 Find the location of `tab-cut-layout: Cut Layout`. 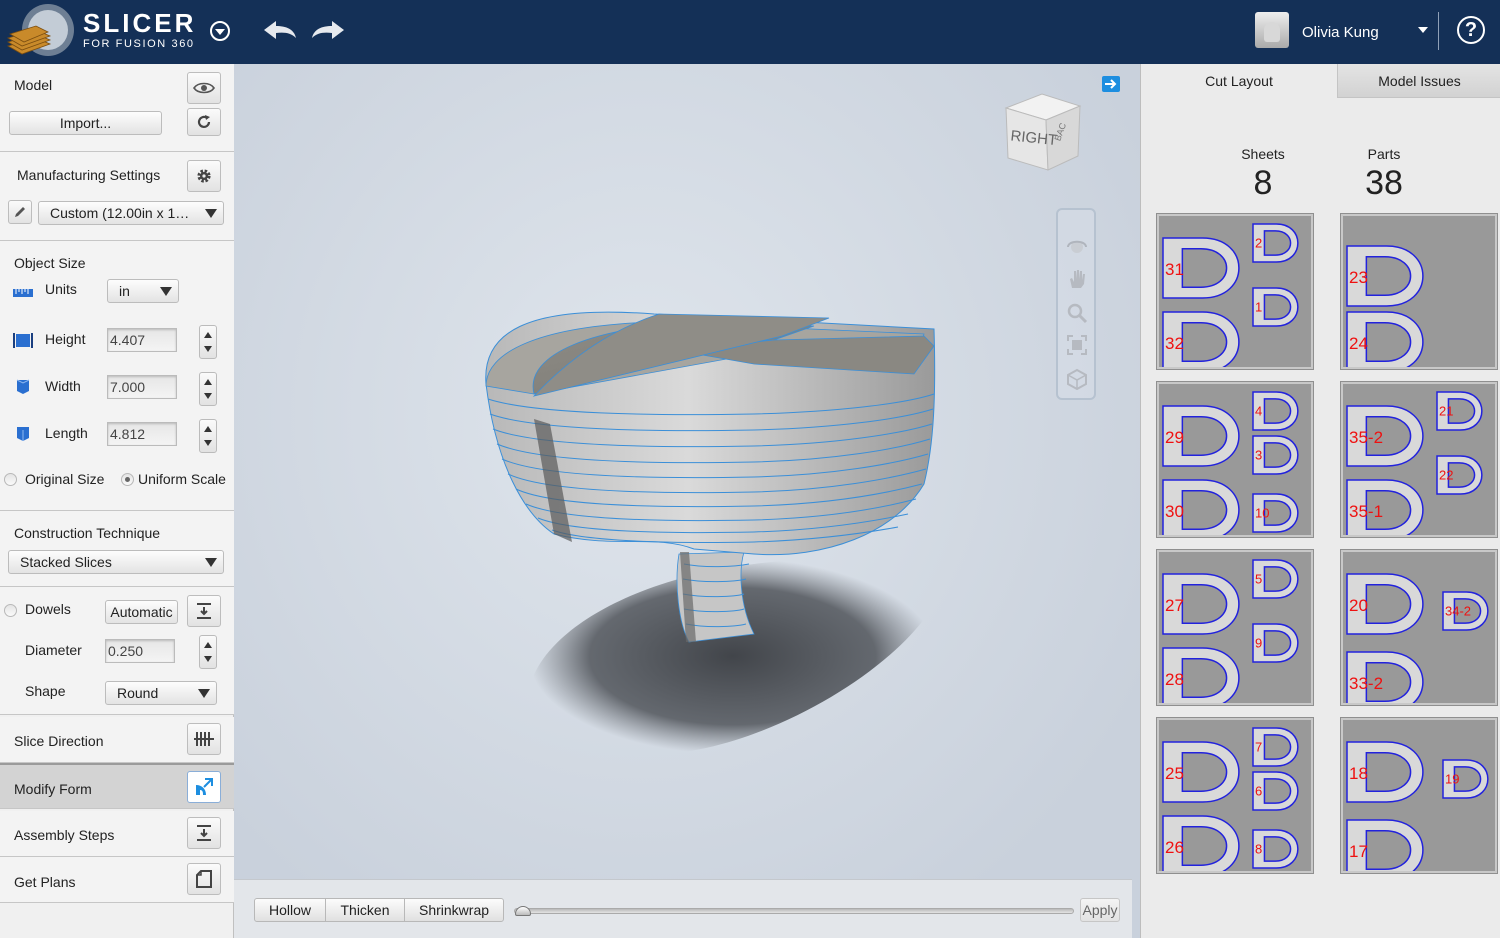

tab-cut-layout: Cut Layout is located at coordinates (1239, 81).